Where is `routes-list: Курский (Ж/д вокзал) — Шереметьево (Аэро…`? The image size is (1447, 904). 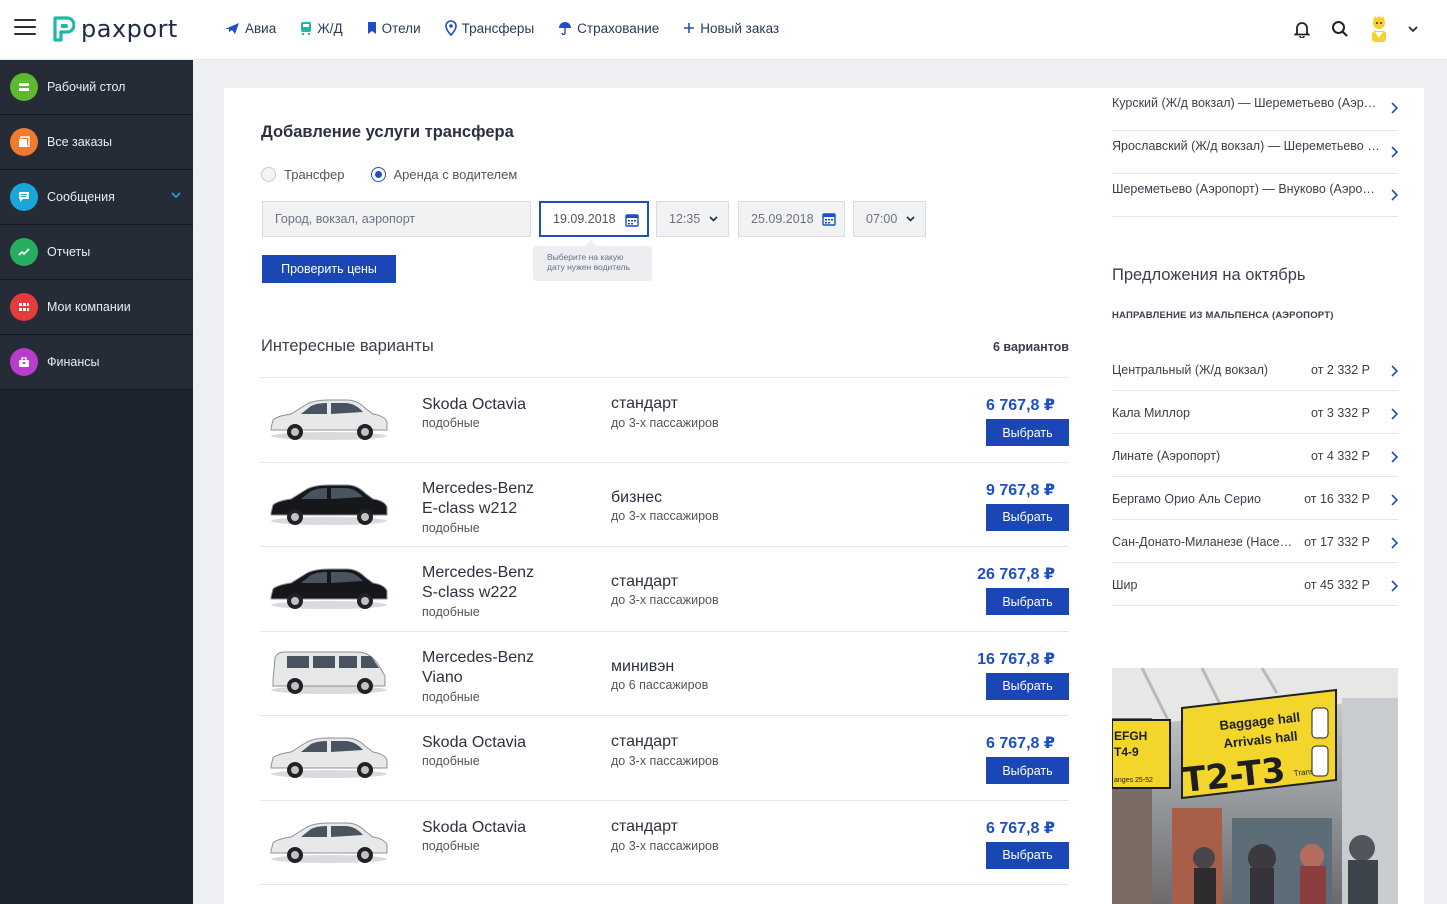
routes-list: Курский (Ж/д вокзал) — Шереметьево (Аэро… is located at coordinates (1255, 152).